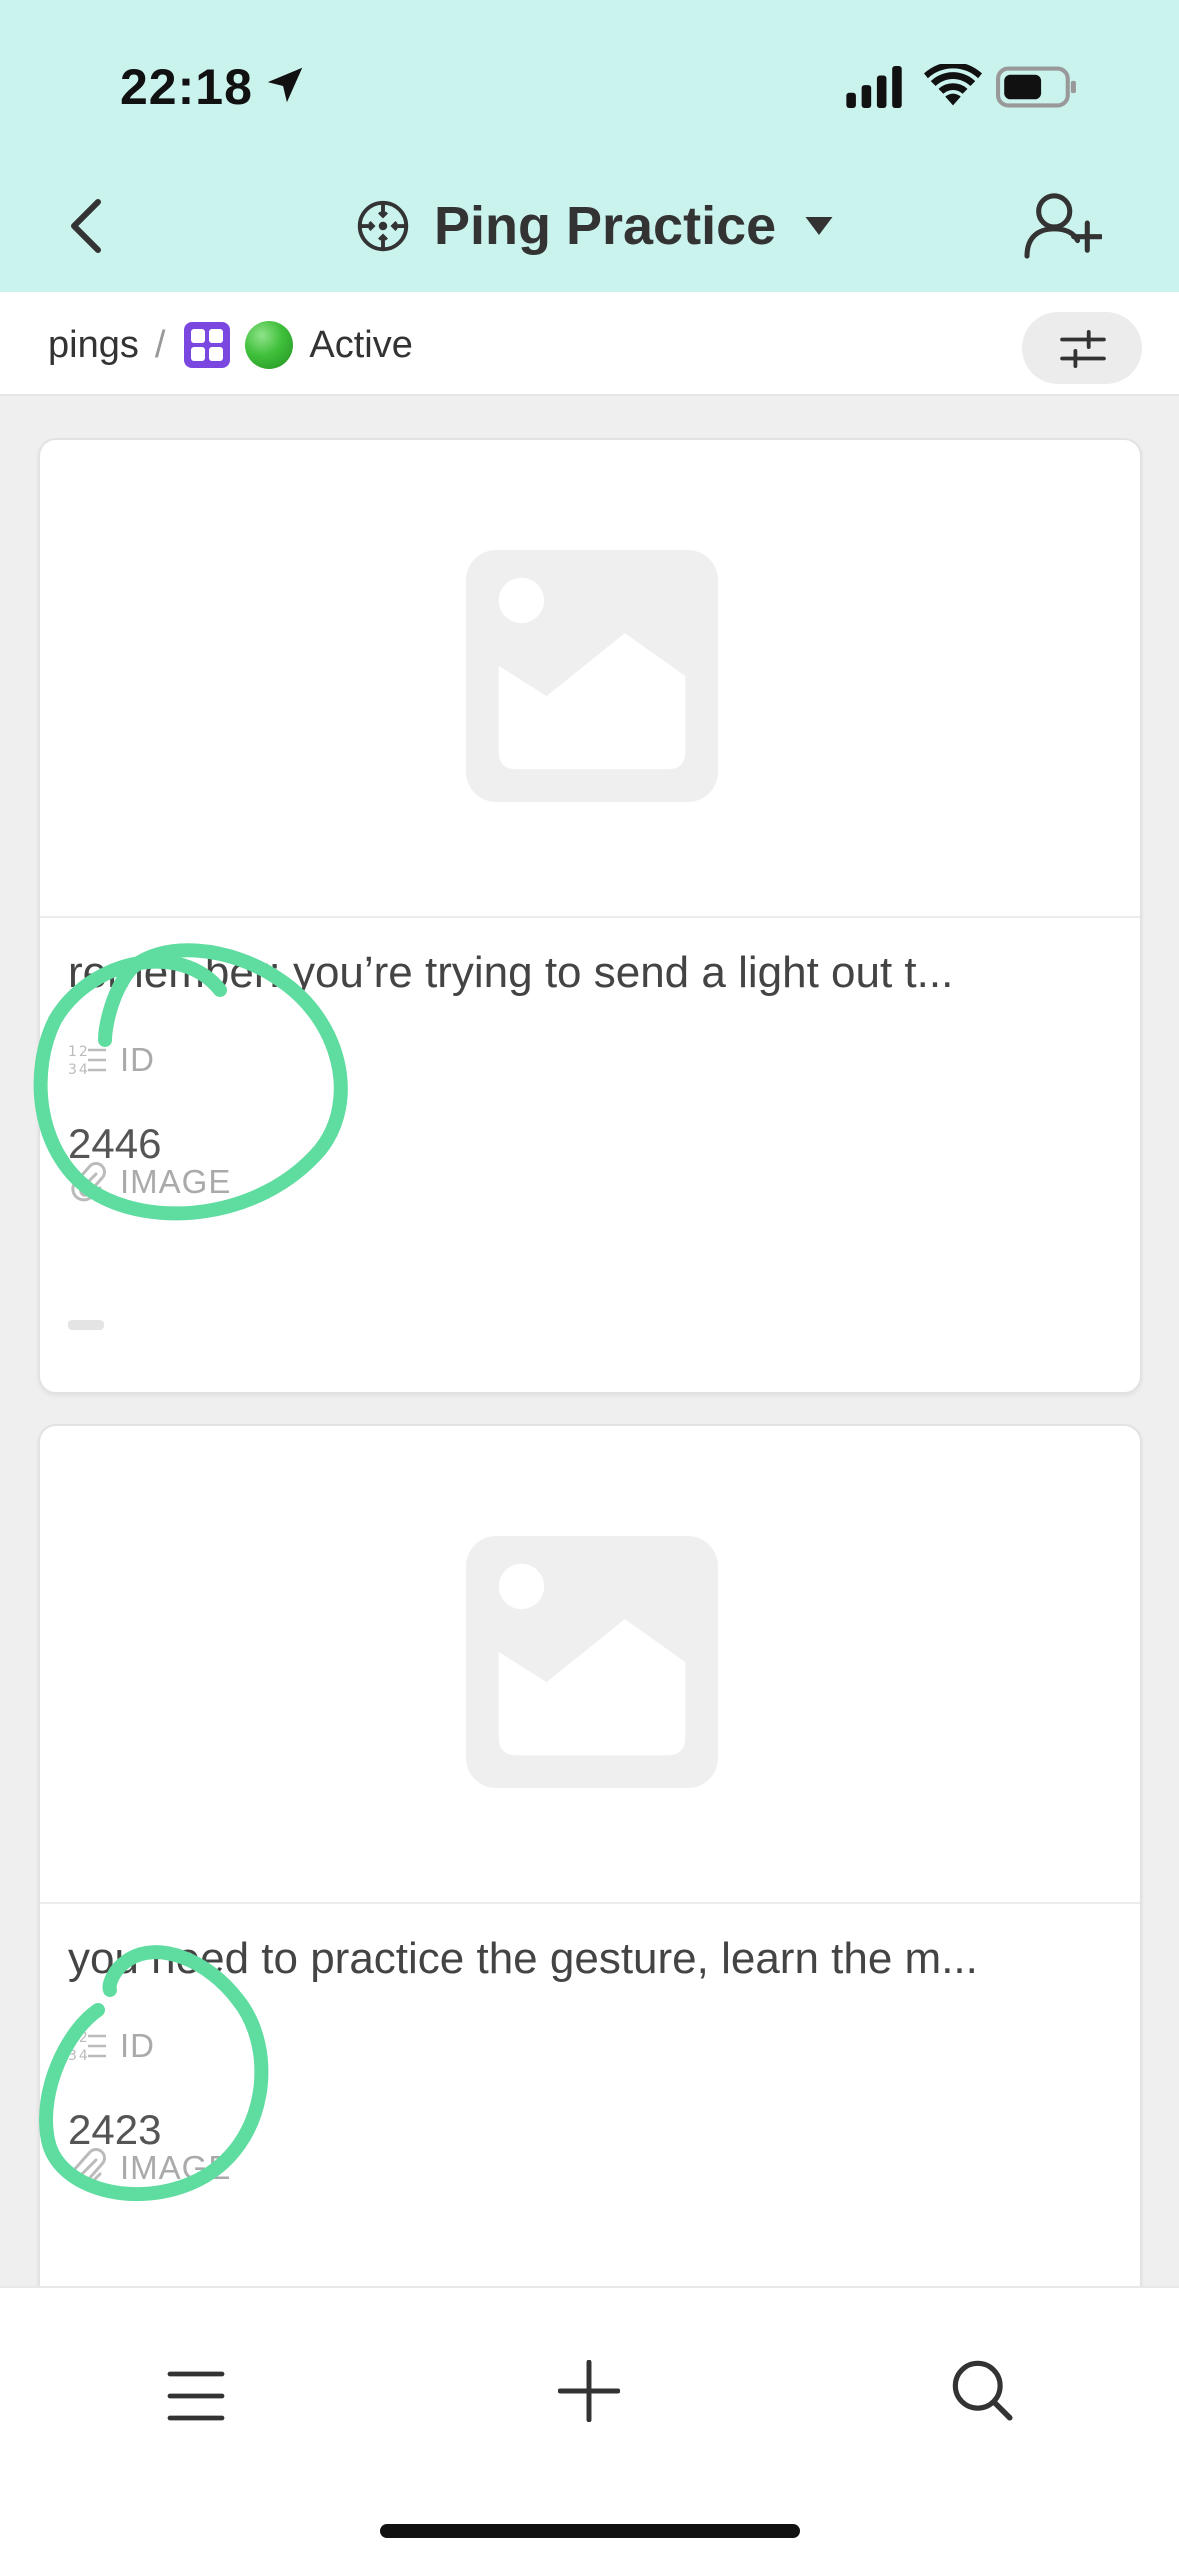 This screenshot has width=1179, height=2556. I want to click on add-user-icon, so click(1062, 225).